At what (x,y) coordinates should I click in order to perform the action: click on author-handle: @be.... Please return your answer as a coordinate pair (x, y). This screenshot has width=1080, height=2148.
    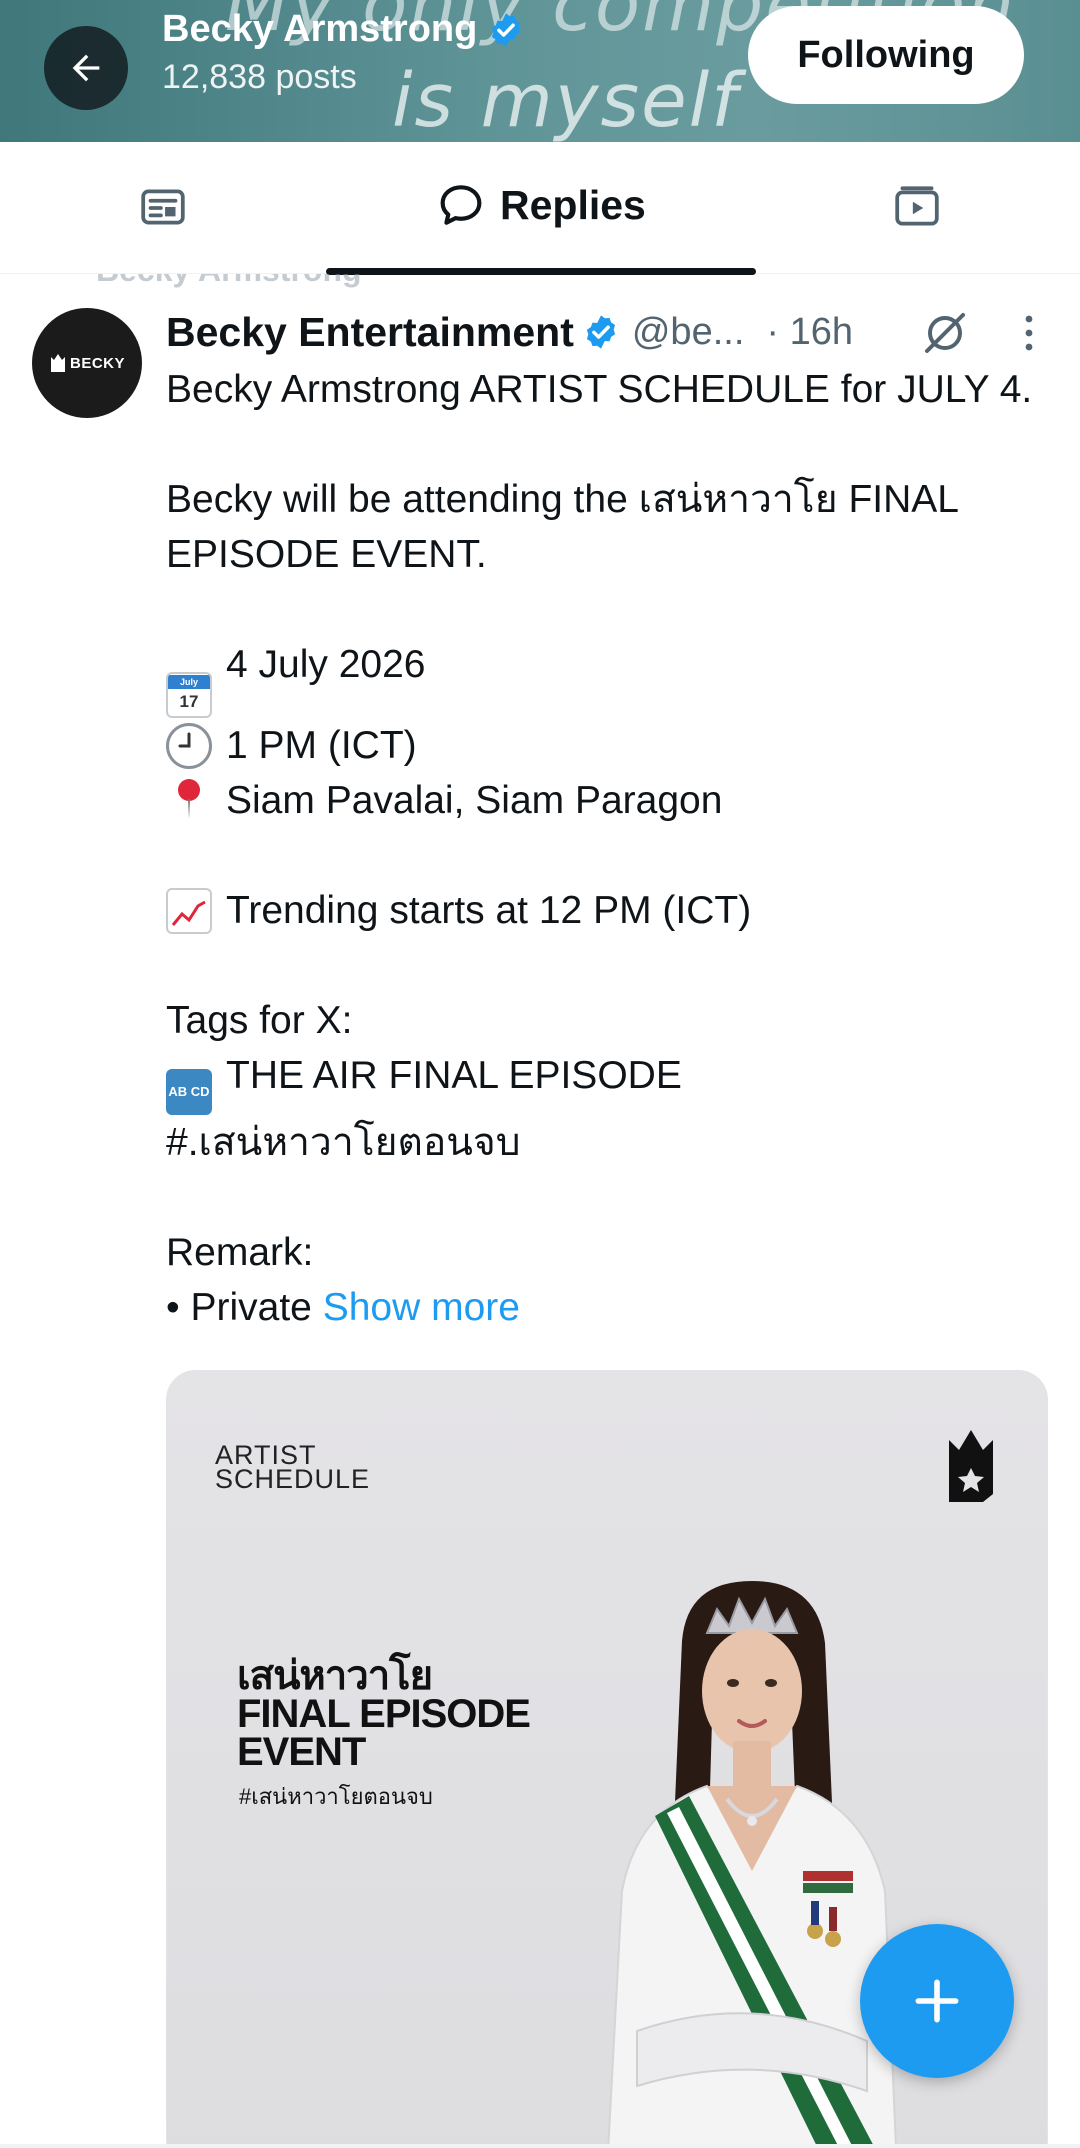
    Looking at the image, I should click on (688, 332).